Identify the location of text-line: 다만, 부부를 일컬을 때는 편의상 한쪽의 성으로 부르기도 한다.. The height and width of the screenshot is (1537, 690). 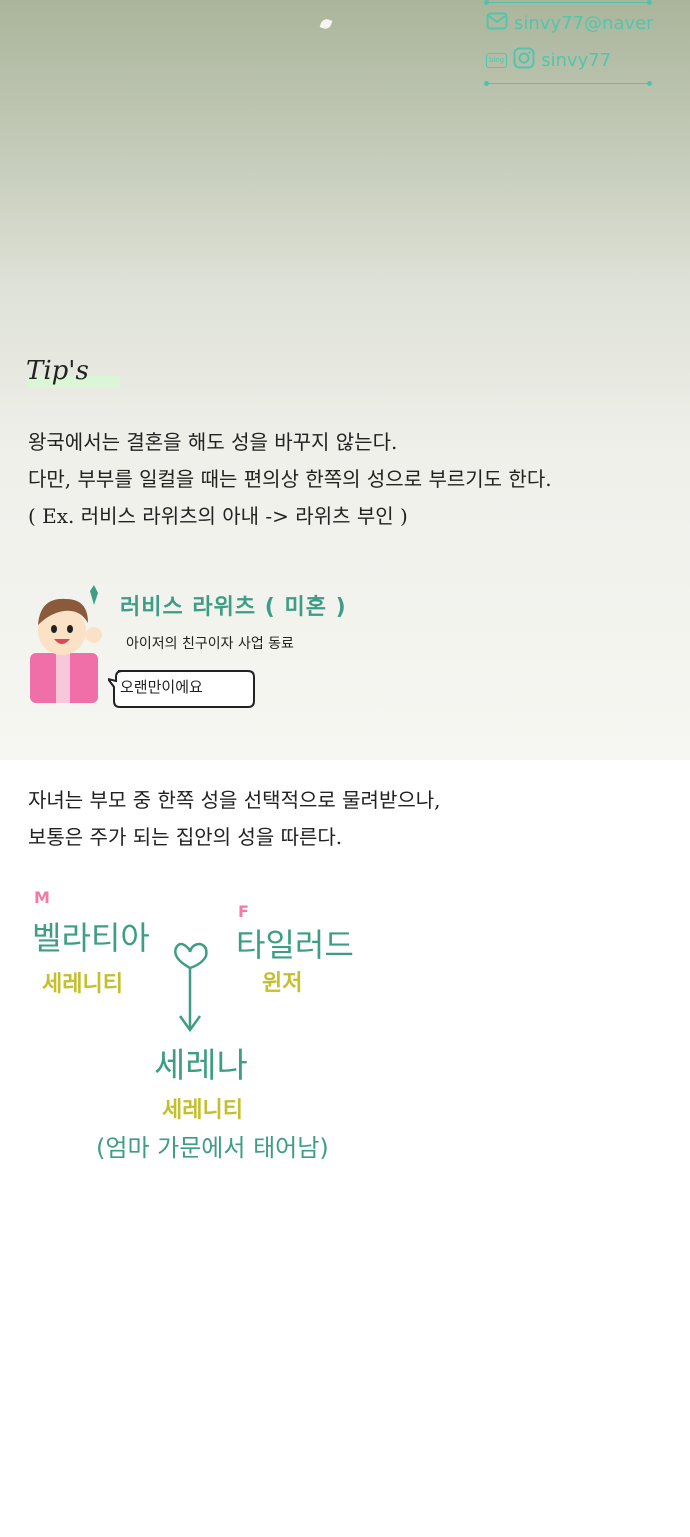
(290, 479).